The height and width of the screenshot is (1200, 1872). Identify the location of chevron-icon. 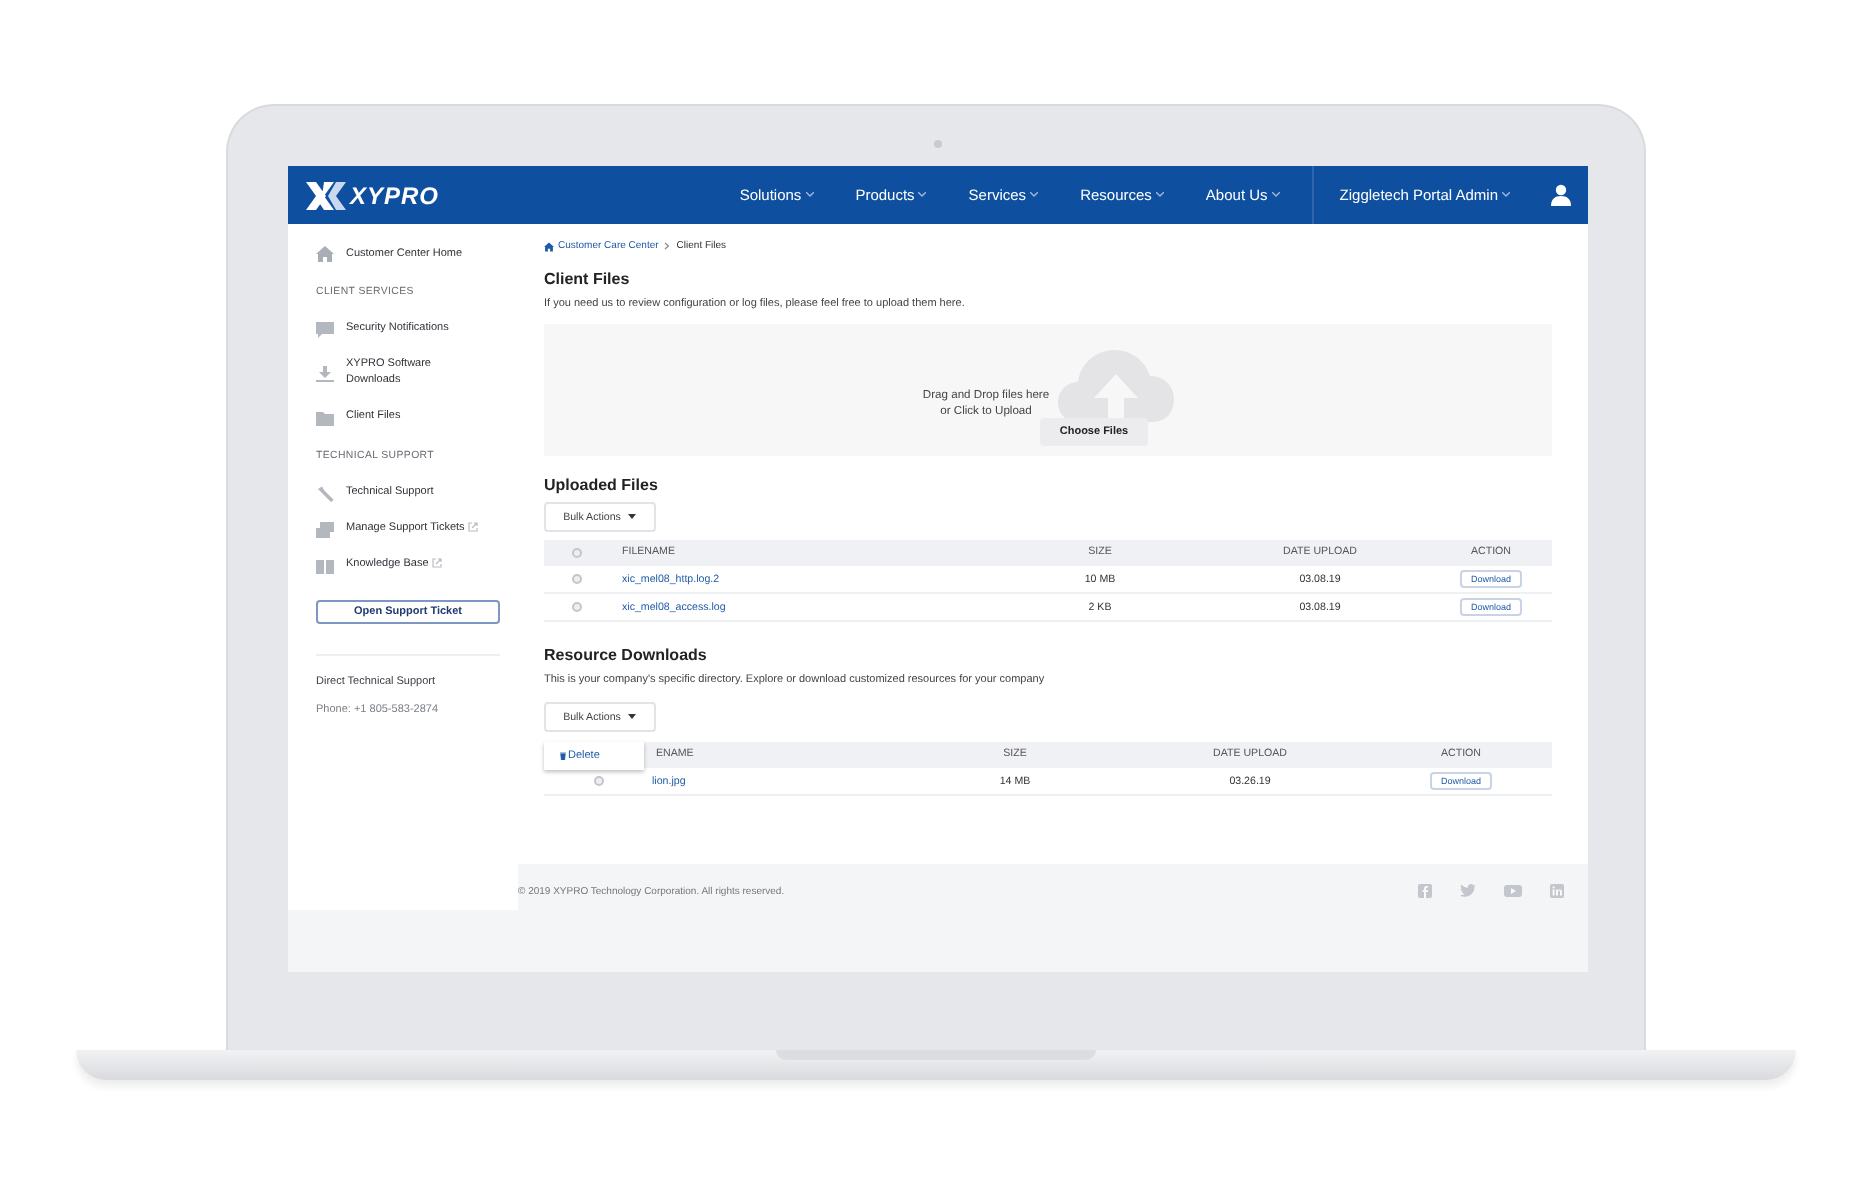
(667, 246).